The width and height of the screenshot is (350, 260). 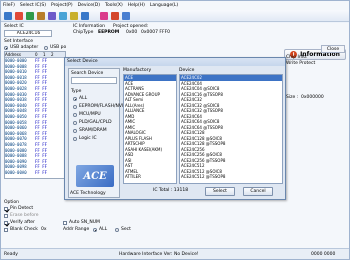 I want to click on addr-range-label: Addr Range, so click(x=76, y=229).